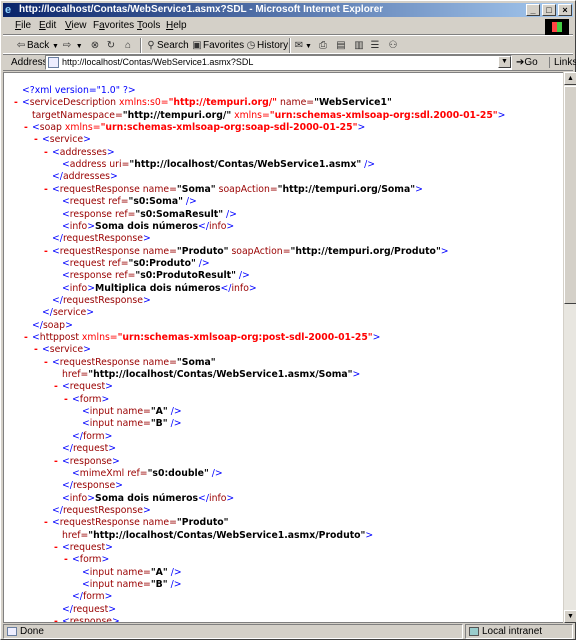  I want to click on xml-tag: soap, so click(54, 325).